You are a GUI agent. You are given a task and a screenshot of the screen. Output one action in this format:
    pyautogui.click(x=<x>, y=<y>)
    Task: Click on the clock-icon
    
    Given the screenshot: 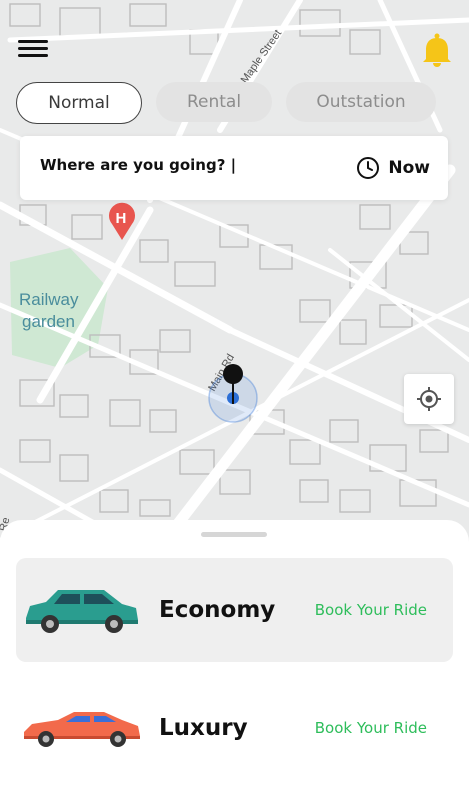 What is the action you would take?
    pyautogui.click(x=368, y=168)
    